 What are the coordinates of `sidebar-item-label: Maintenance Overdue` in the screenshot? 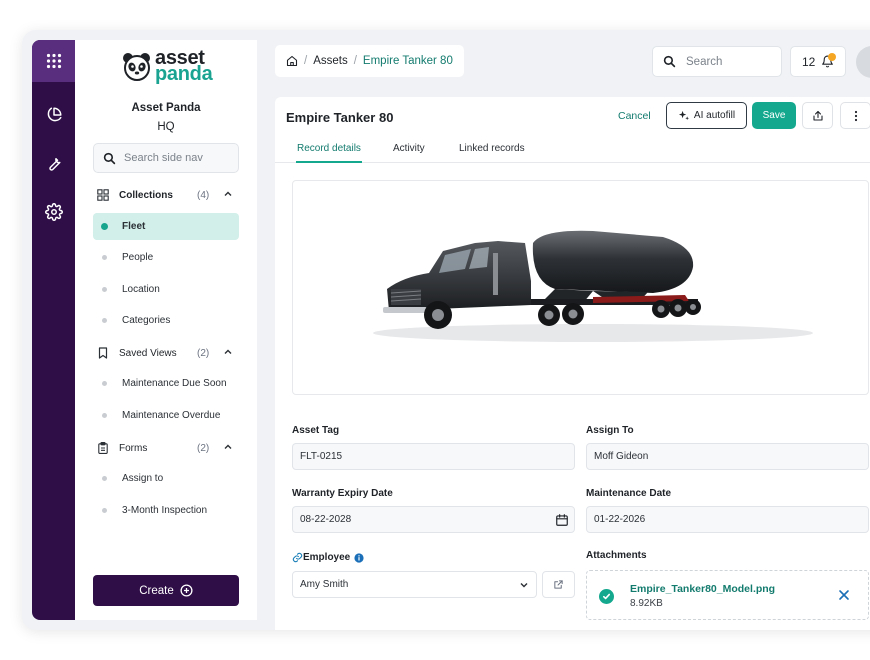 It's located at (171, 415).